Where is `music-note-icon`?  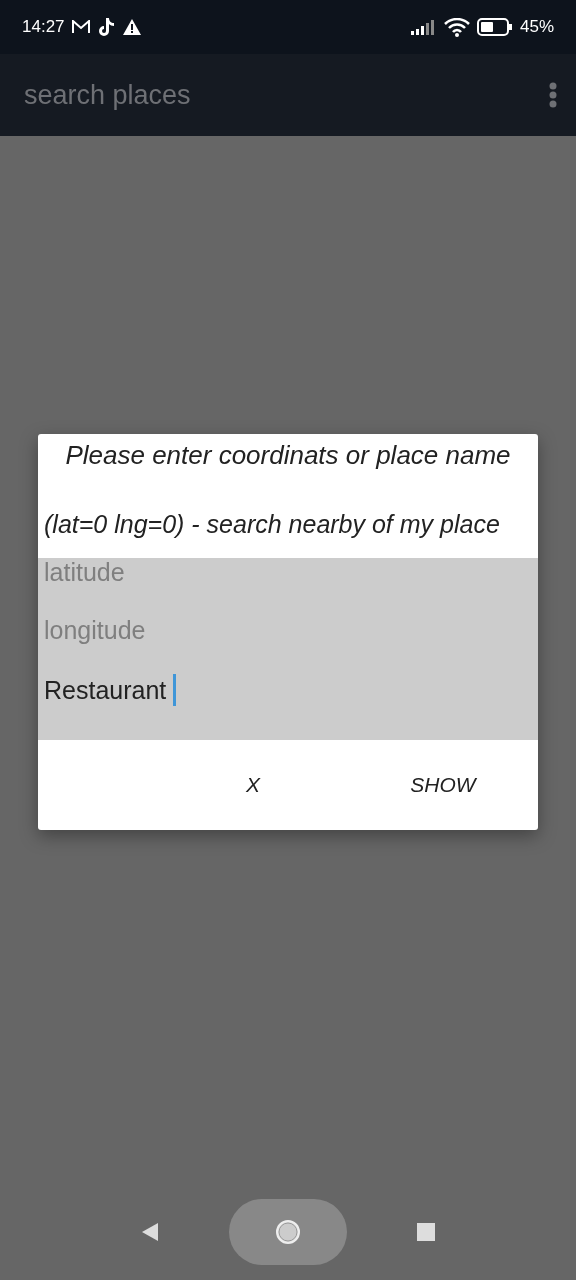
music-note-icon is located at coordinates (105, 27).